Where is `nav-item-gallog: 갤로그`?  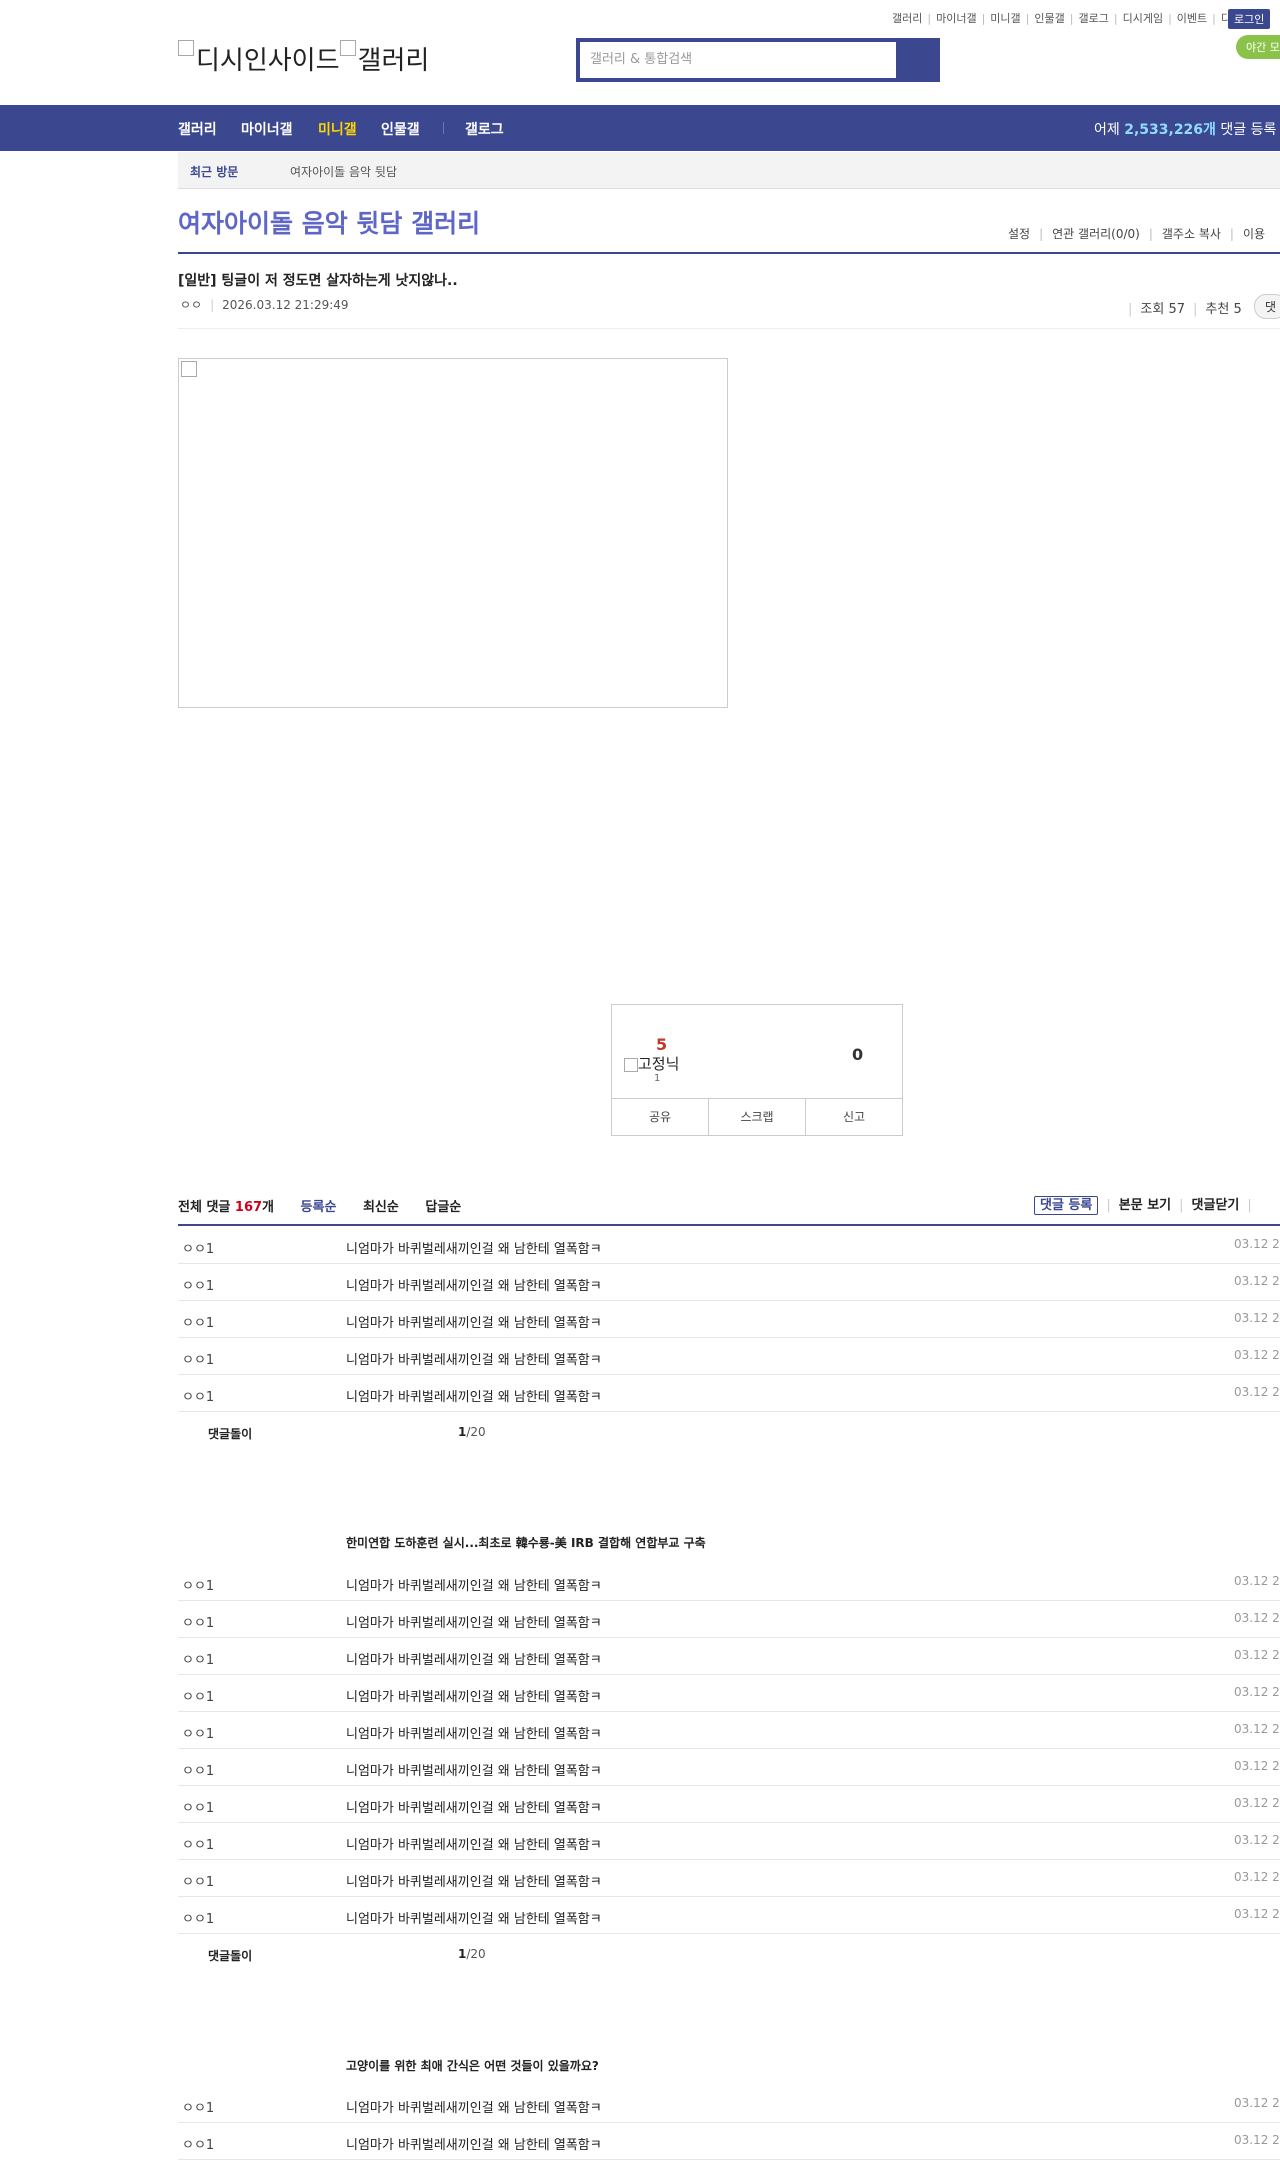
nav-item-gallog: 갤로그 is located at coordinates (484, 129).